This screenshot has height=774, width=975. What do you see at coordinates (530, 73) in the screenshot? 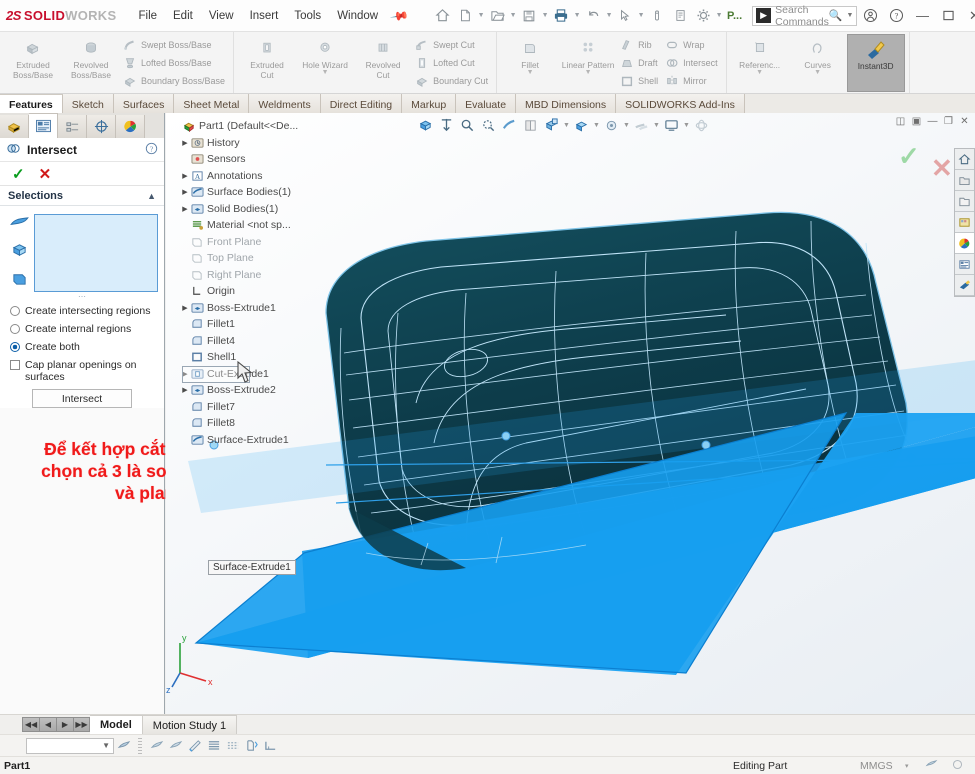
I see `fillet-caret-icon: ▼` at bounding box center [530, 73].